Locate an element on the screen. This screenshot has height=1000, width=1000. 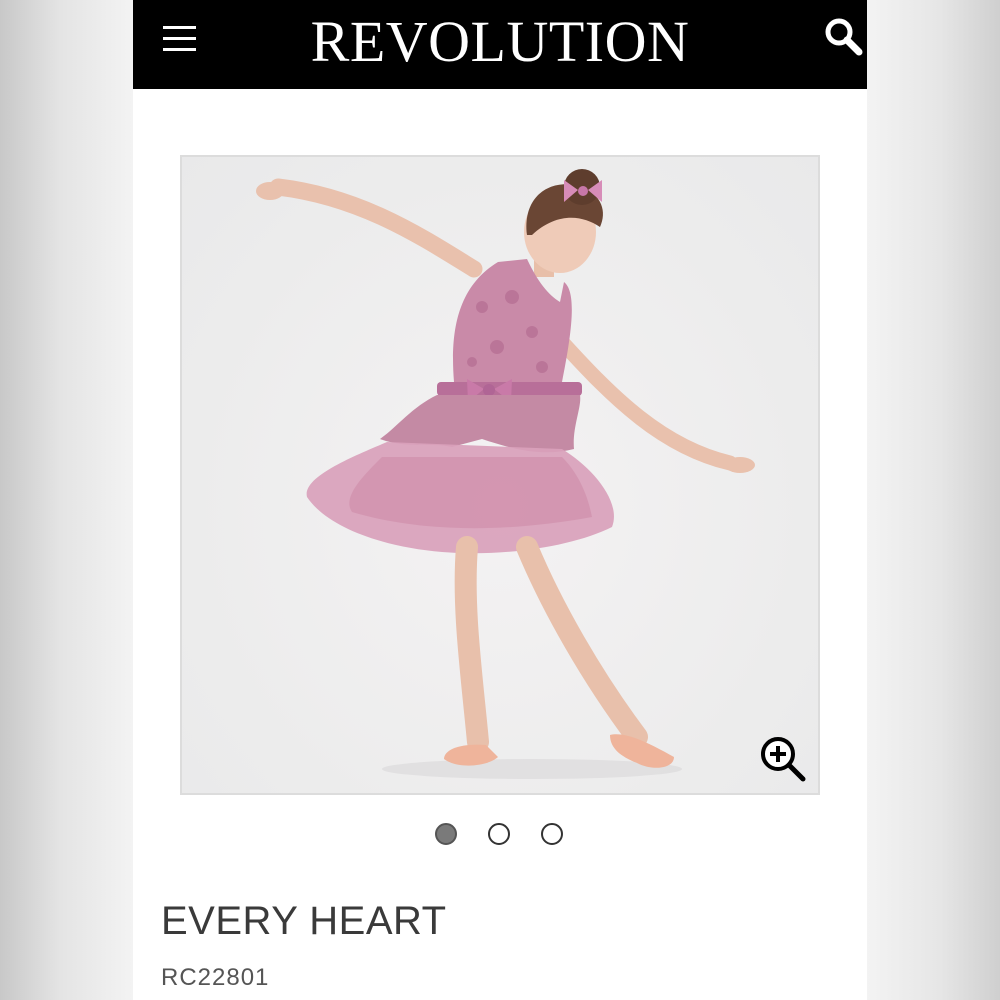
product-title: EVERY HEART is located at coordinates (304, 921).